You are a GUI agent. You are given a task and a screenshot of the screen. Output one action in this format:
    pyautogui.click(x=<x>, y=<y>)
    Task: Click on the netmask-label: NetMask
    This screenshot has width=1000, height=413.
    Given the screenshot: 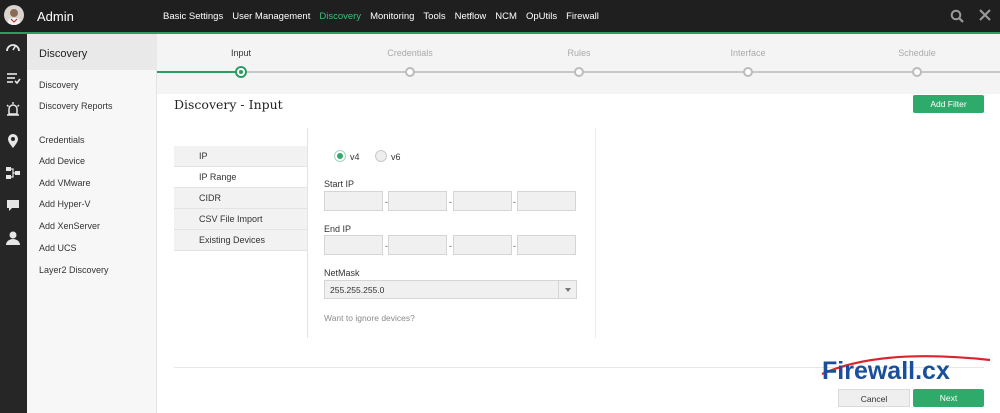 What is the action you would take?
    pyautogui.click(x=342, y=273)
    